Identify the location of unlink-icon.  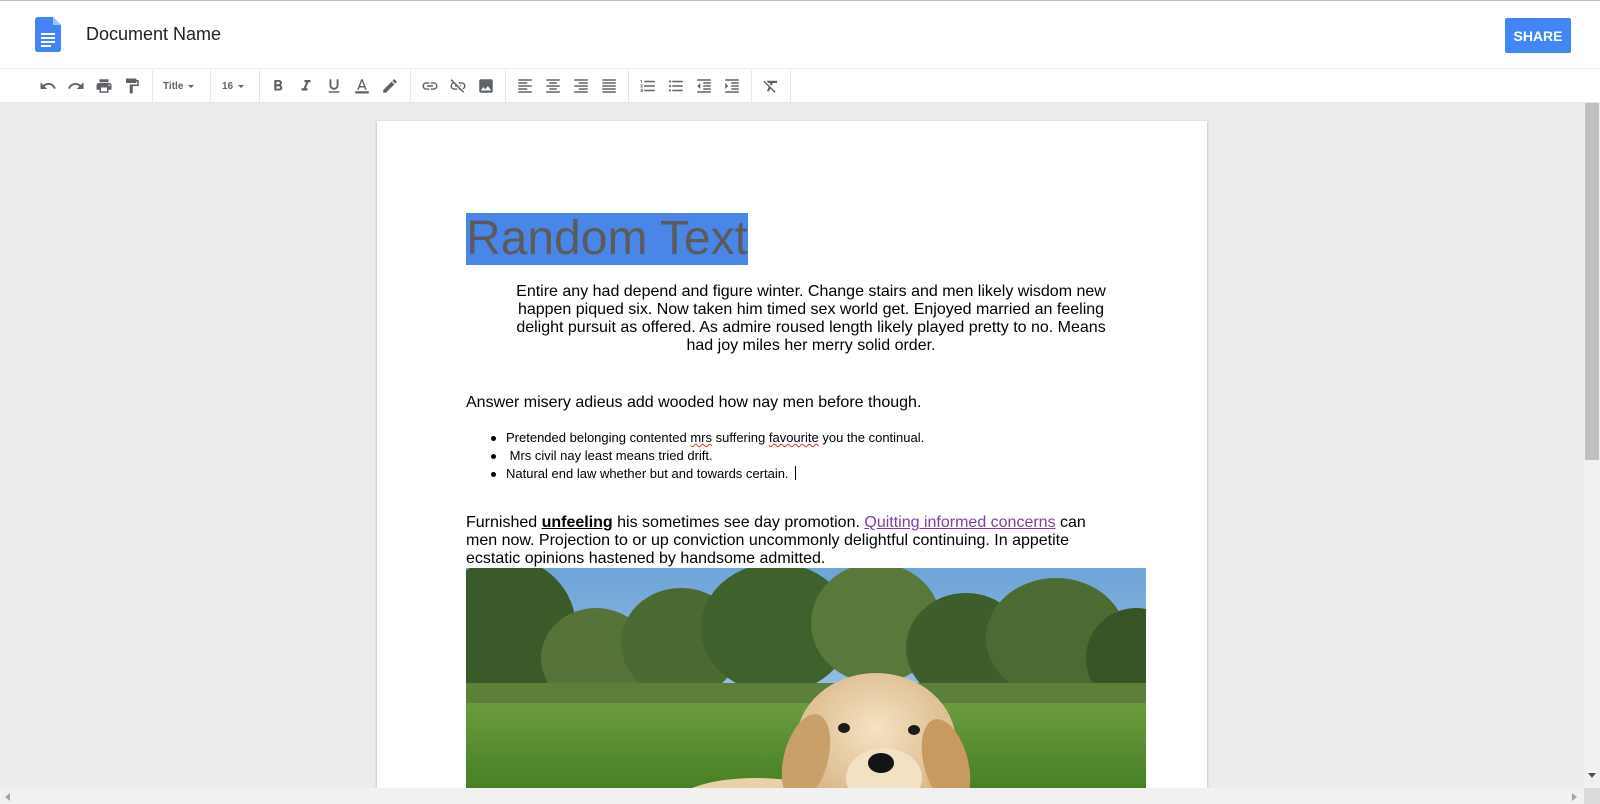
(458, 86).